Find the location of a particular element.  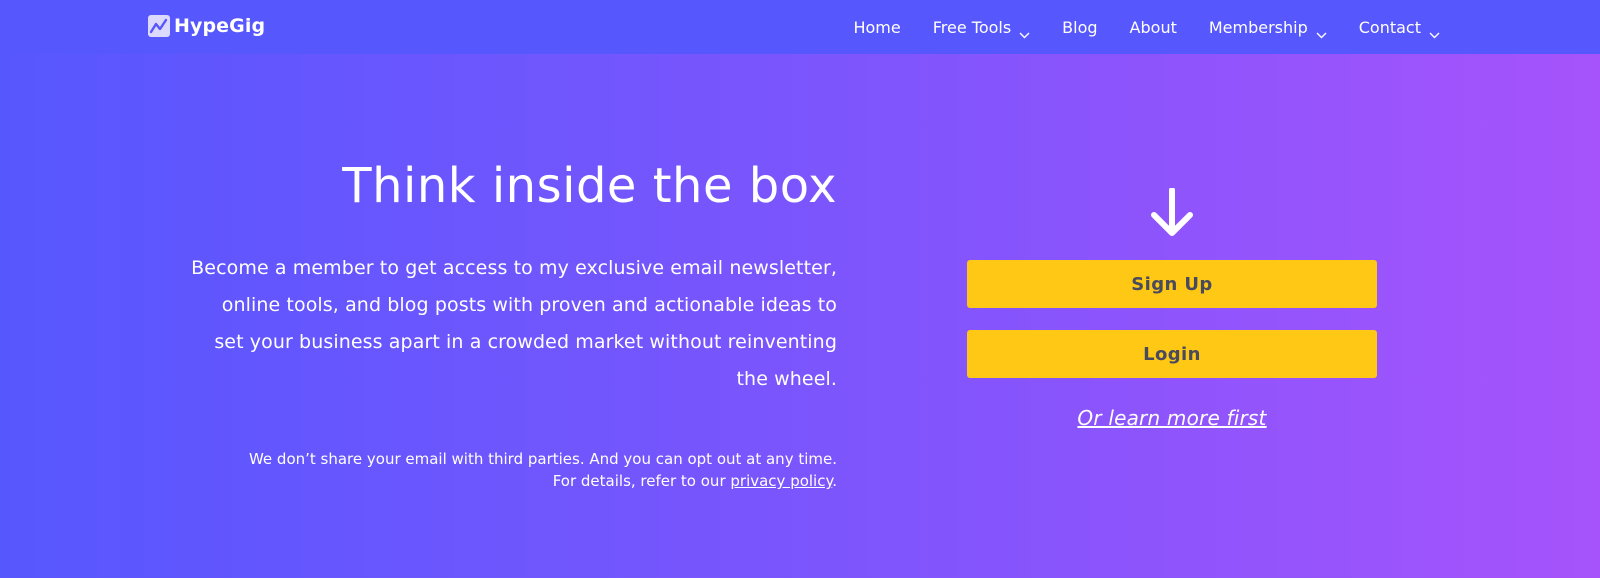

nav-item-free-tools: Free Tools is located at coordinates (981, 27).